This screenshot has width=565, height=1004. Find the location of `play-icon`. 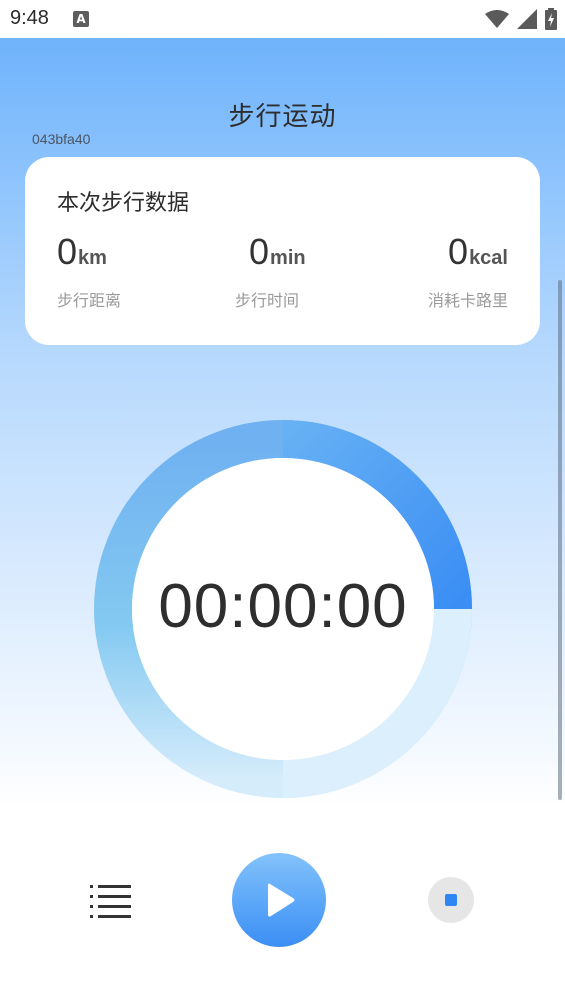

play-icon is located at coordinates (281, 900).